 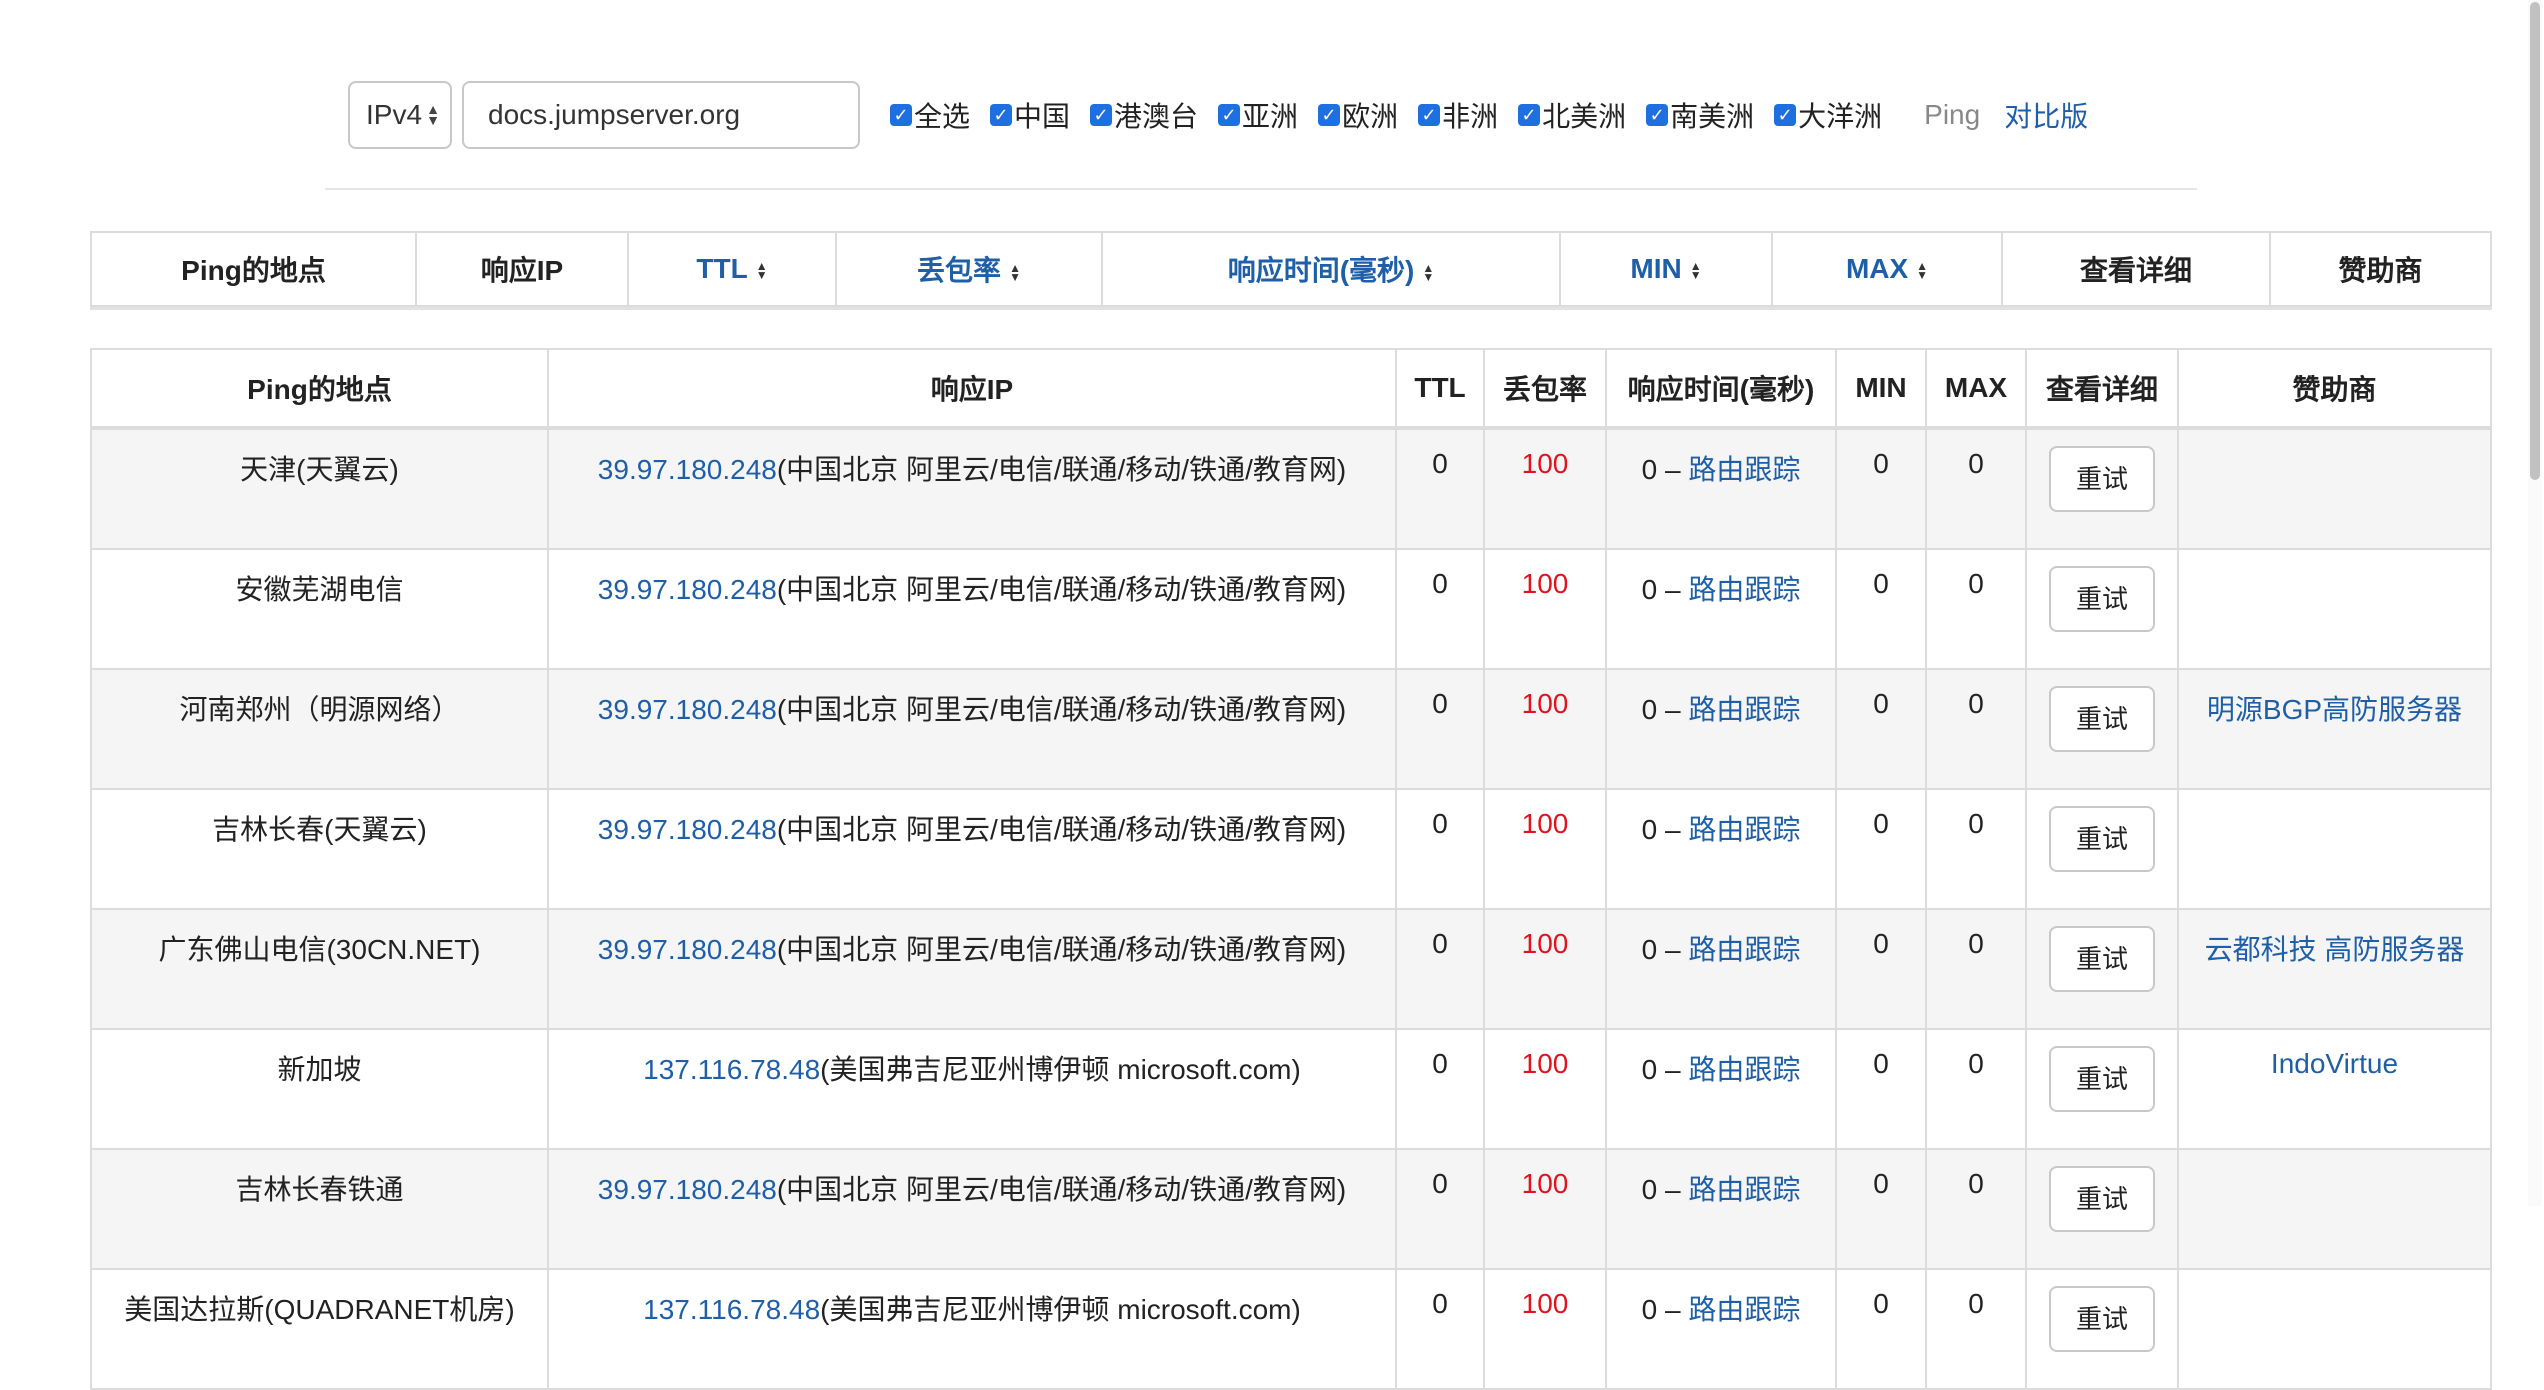 What do you see at coordinates (1976, 389) in the screenshot?
I see `col-max: MAX` at bounding box center [1976, 389].